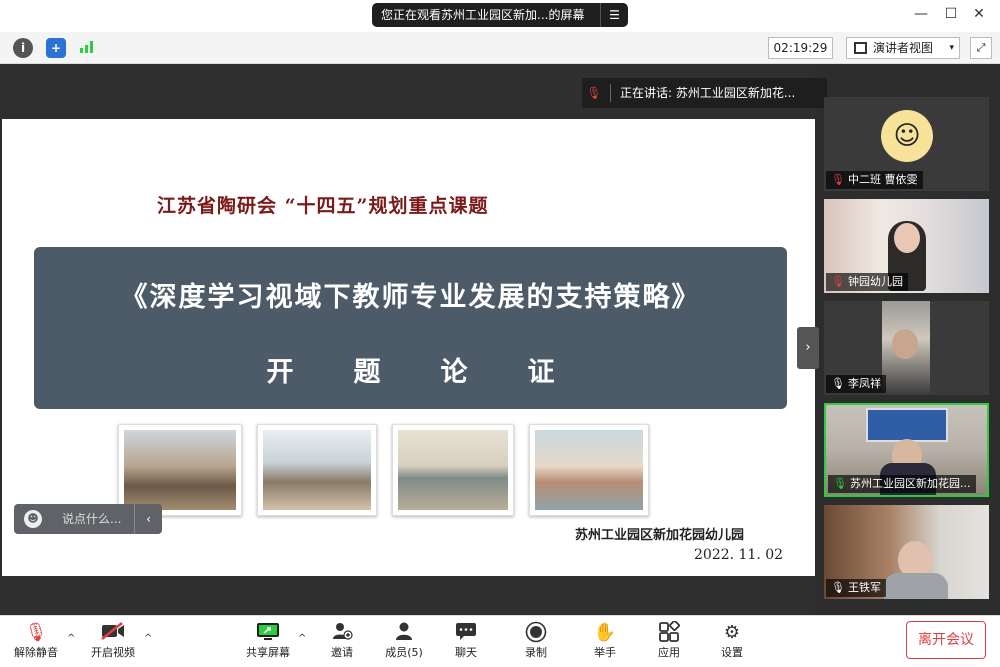 This screenshot has height=667, width=1000. I want to click on minimize-button: —, so click(921, 16).